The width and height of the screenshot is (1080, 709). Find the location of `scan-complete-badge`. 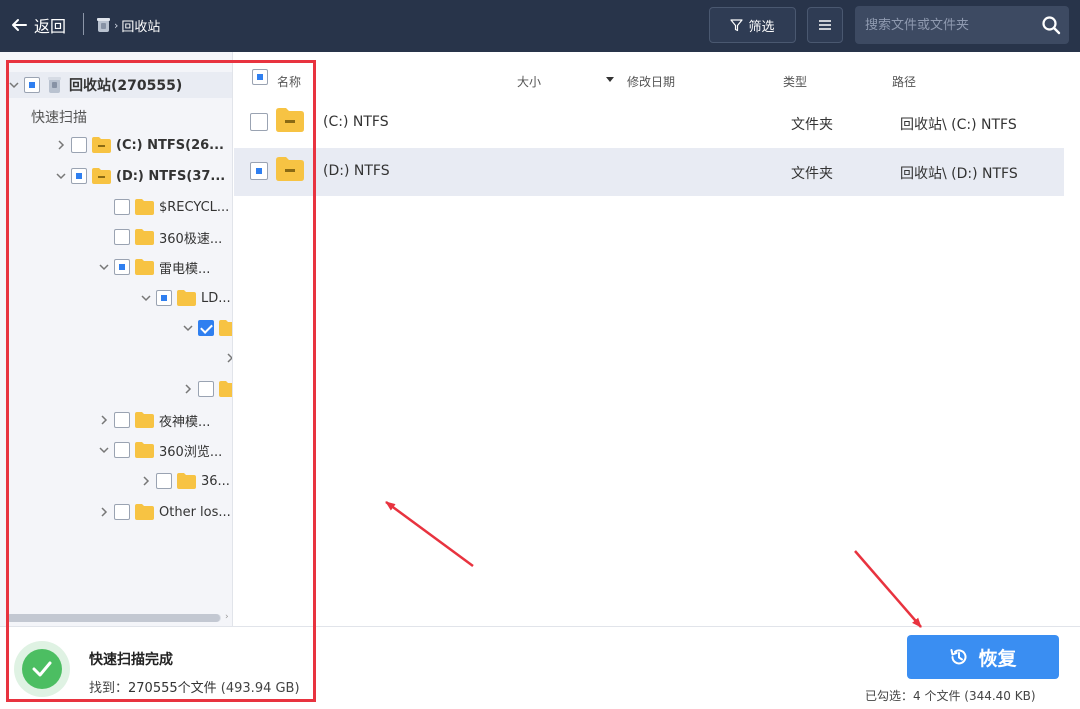

scan-complete-badge is located at coordinates (42, 669).